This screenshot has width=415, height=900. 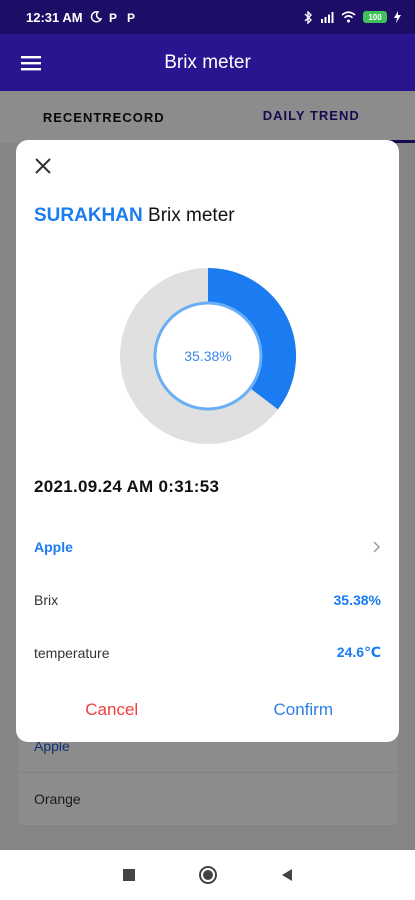 I want to click on back-icon, so click(x=287, y=875).